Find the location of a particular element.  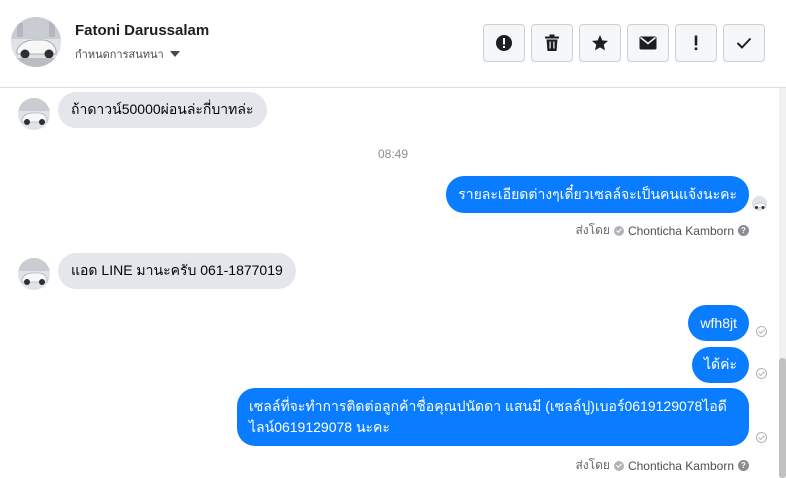

conversation-settings-dropdown: กำหนดการสนทนา is located at coordinates (127, 54).